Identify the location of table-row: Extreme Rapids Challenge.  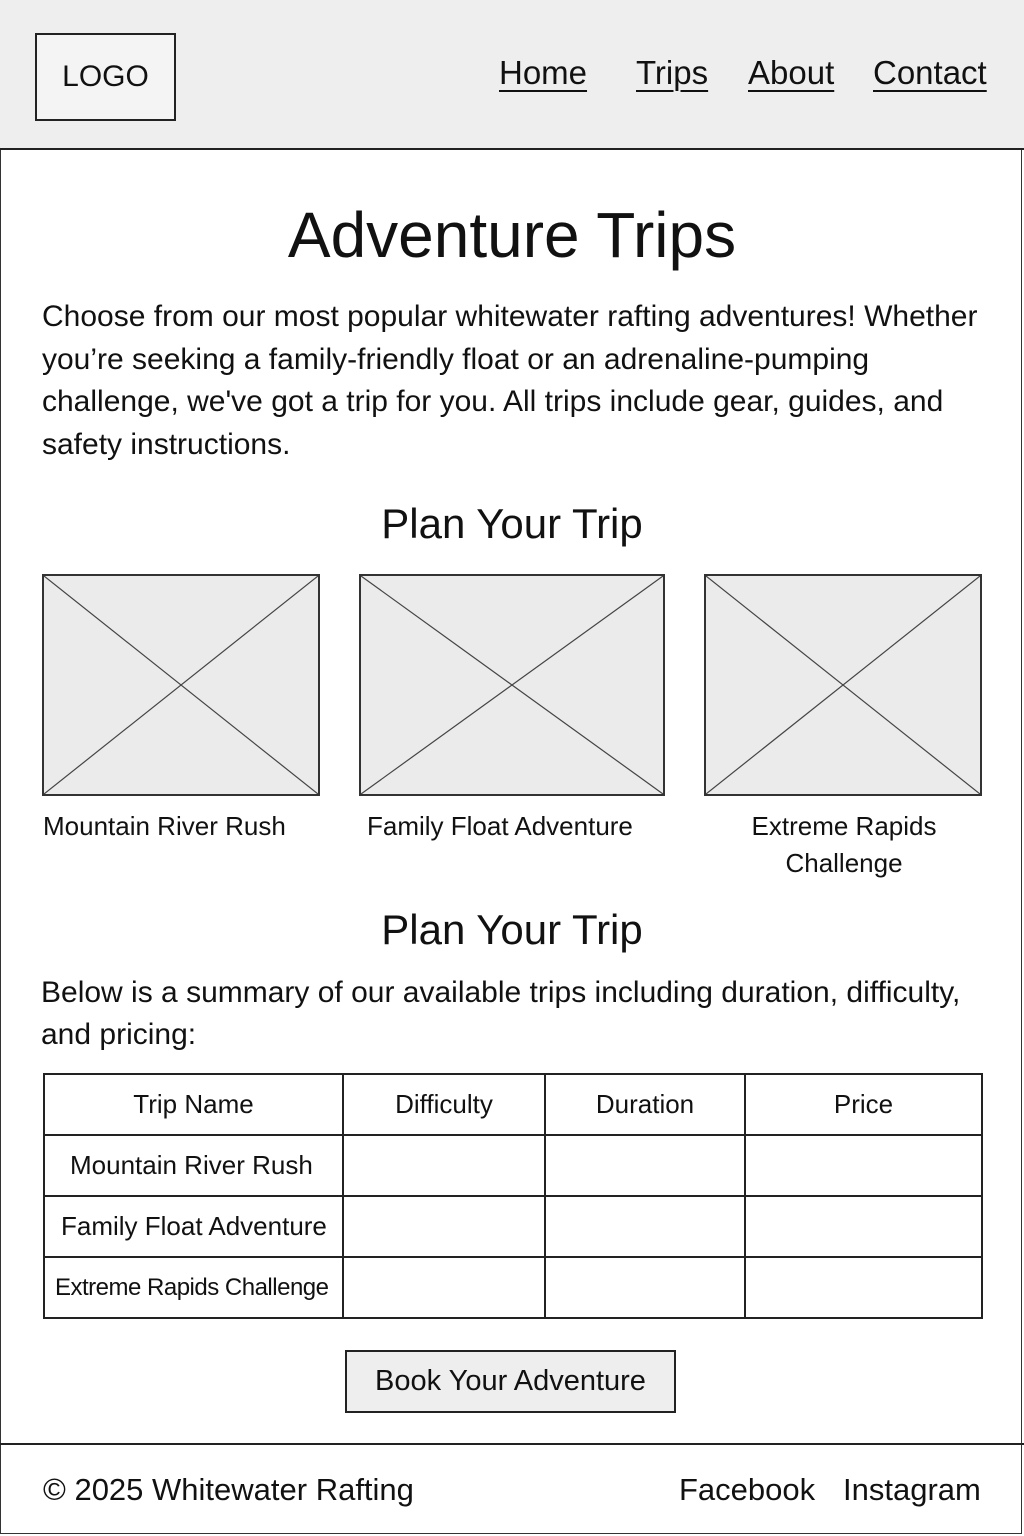
(513, 1287).